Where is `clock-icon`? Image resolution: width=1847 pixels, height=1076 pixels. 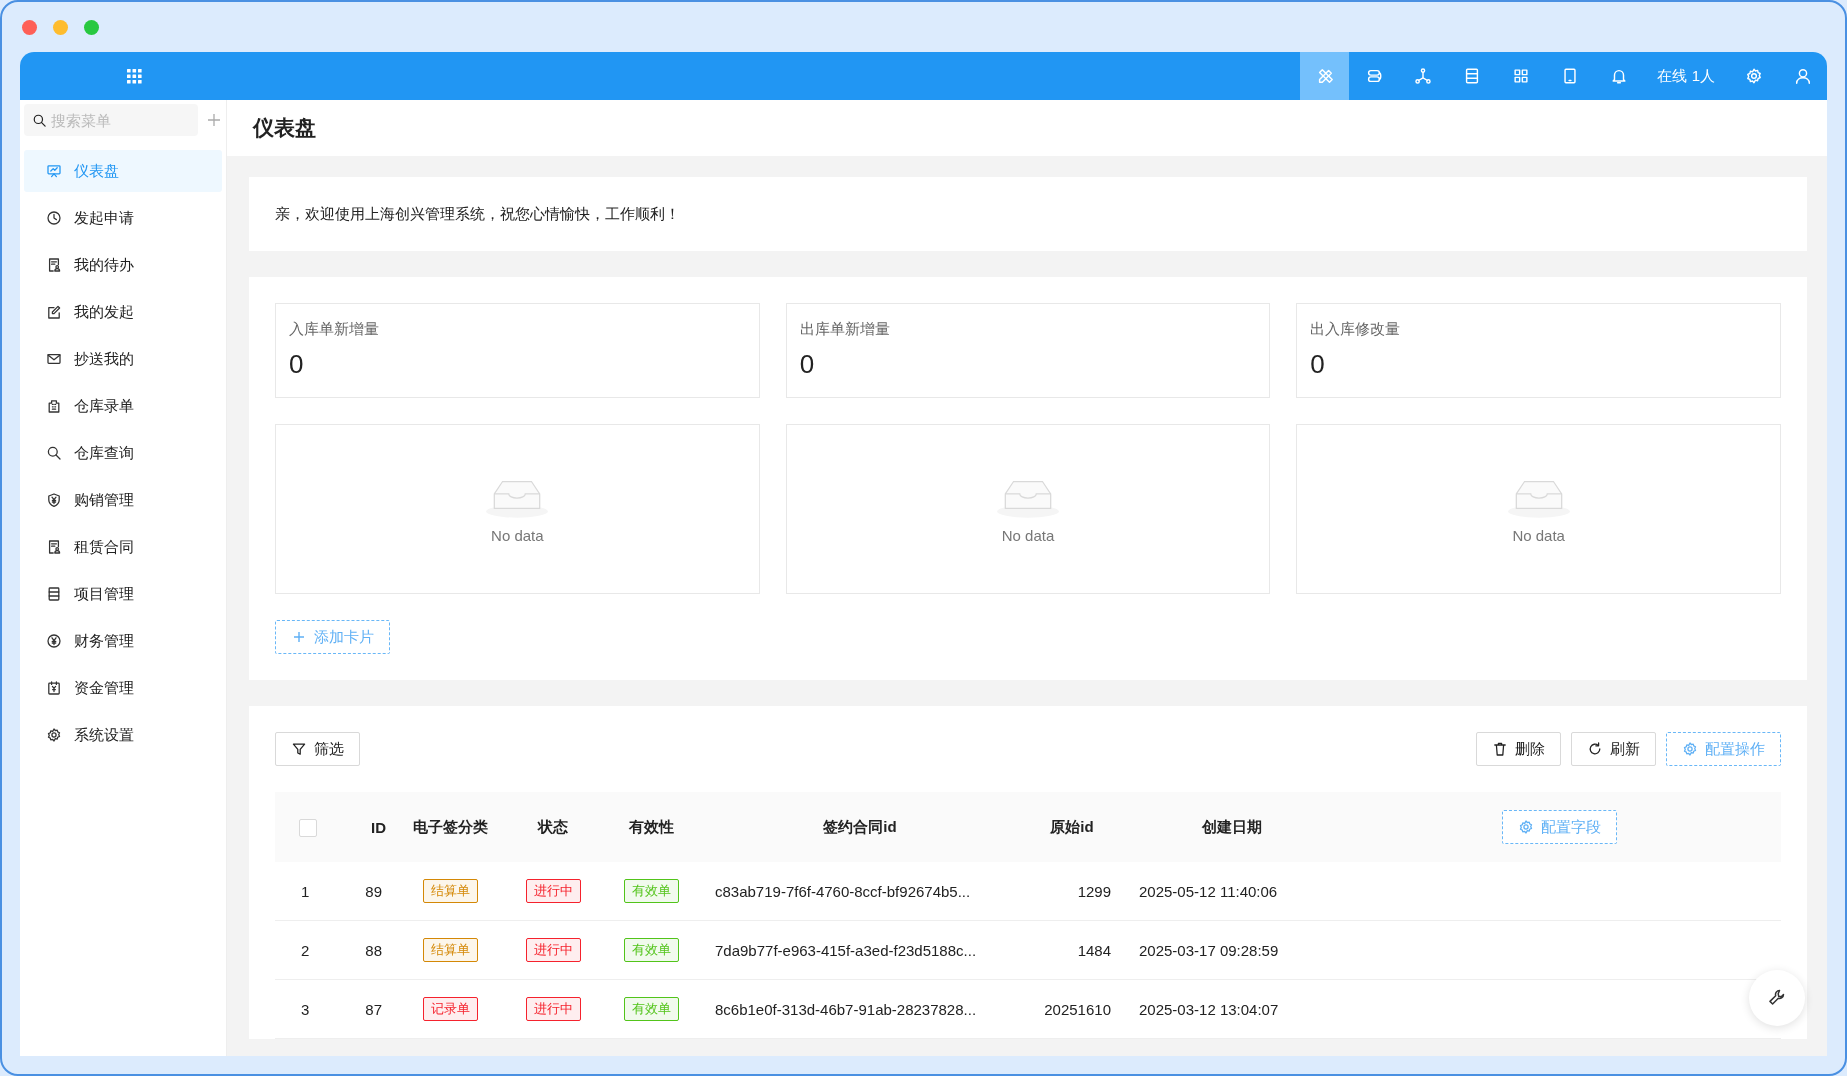
clock-icon is located at coordinates (54, 218).